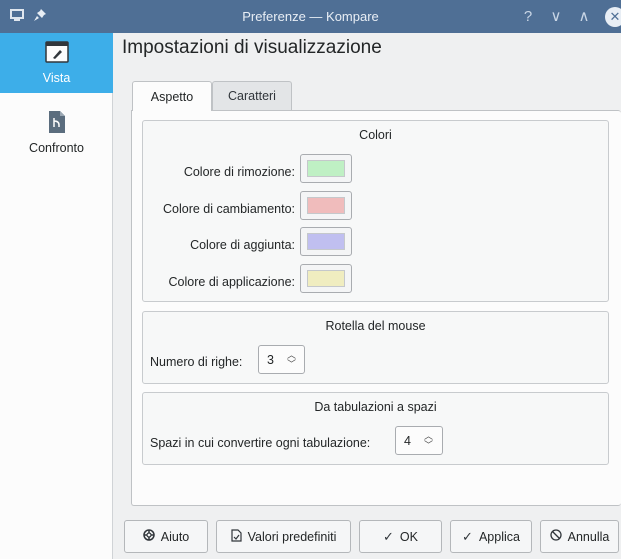 This screenshot has height=559, width=621. I want to click on applied-color-label: Colore di applicazione:, so click(231, 282).